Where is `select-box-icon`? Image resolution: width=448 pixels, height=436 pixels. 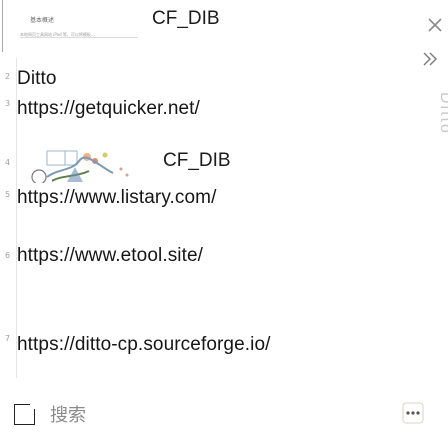 select-box-icon is located at coordinates (25, 414).